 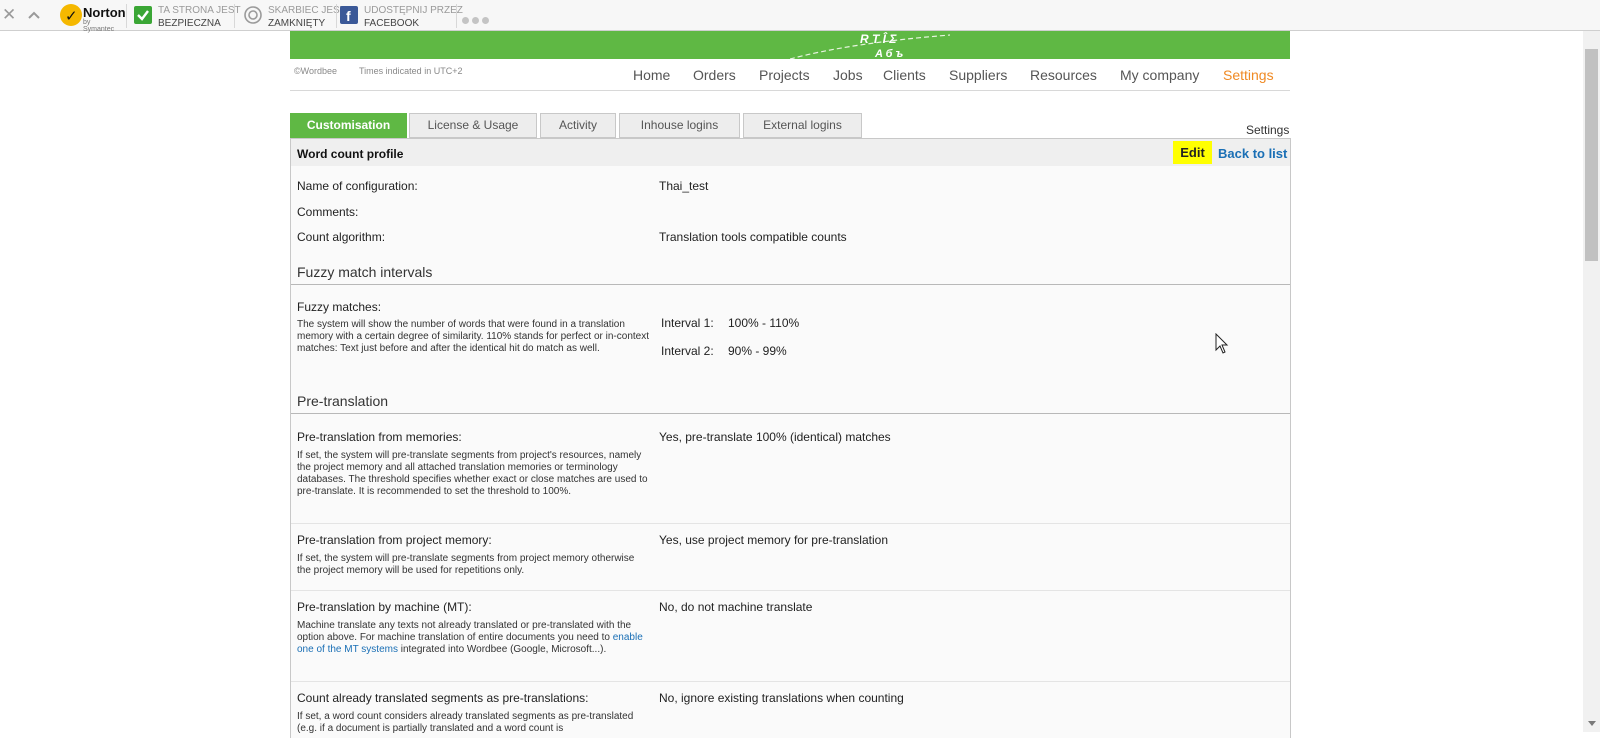 What do you see at coordinates (99, 26) in the screenshot?
I see `norton-sub: by Symantec` at bounding box center [99, 26].